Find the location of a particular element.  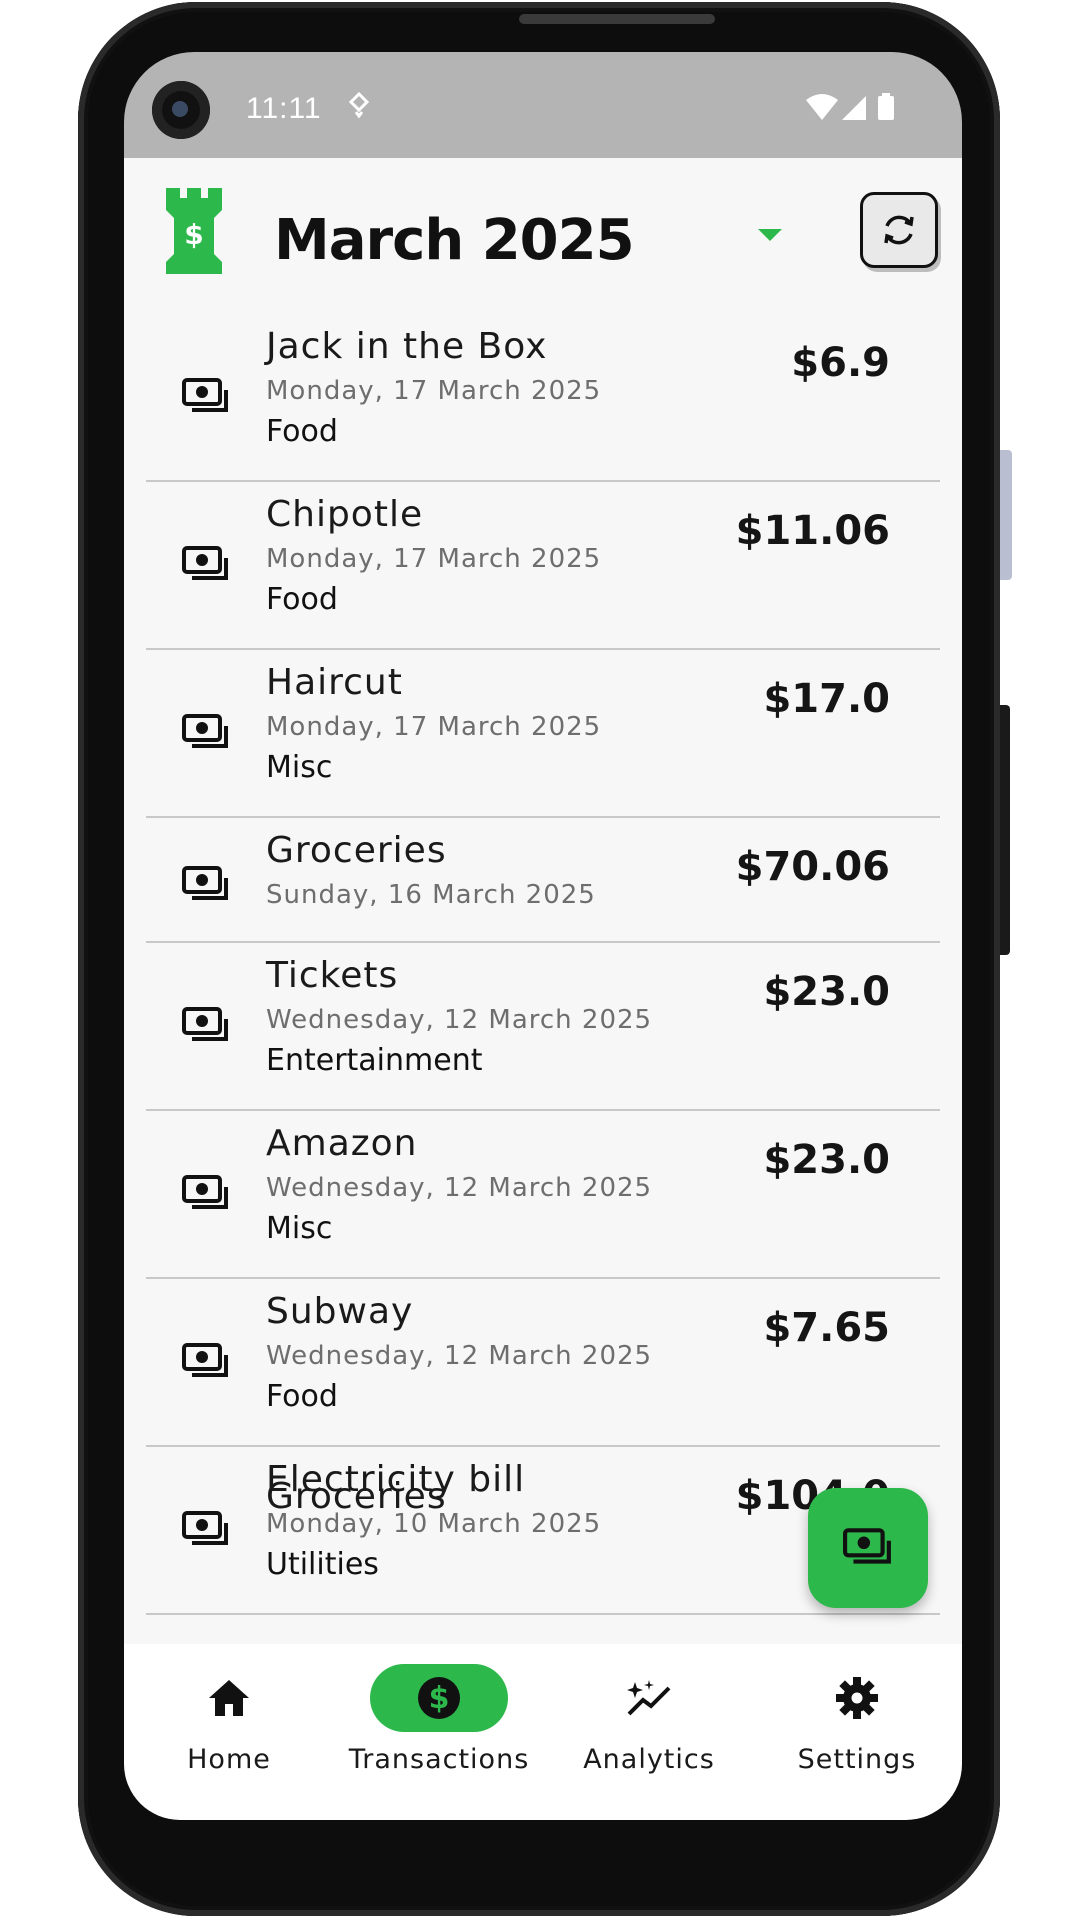

status-bar: 11:11 is located at coordinates (543, 105).